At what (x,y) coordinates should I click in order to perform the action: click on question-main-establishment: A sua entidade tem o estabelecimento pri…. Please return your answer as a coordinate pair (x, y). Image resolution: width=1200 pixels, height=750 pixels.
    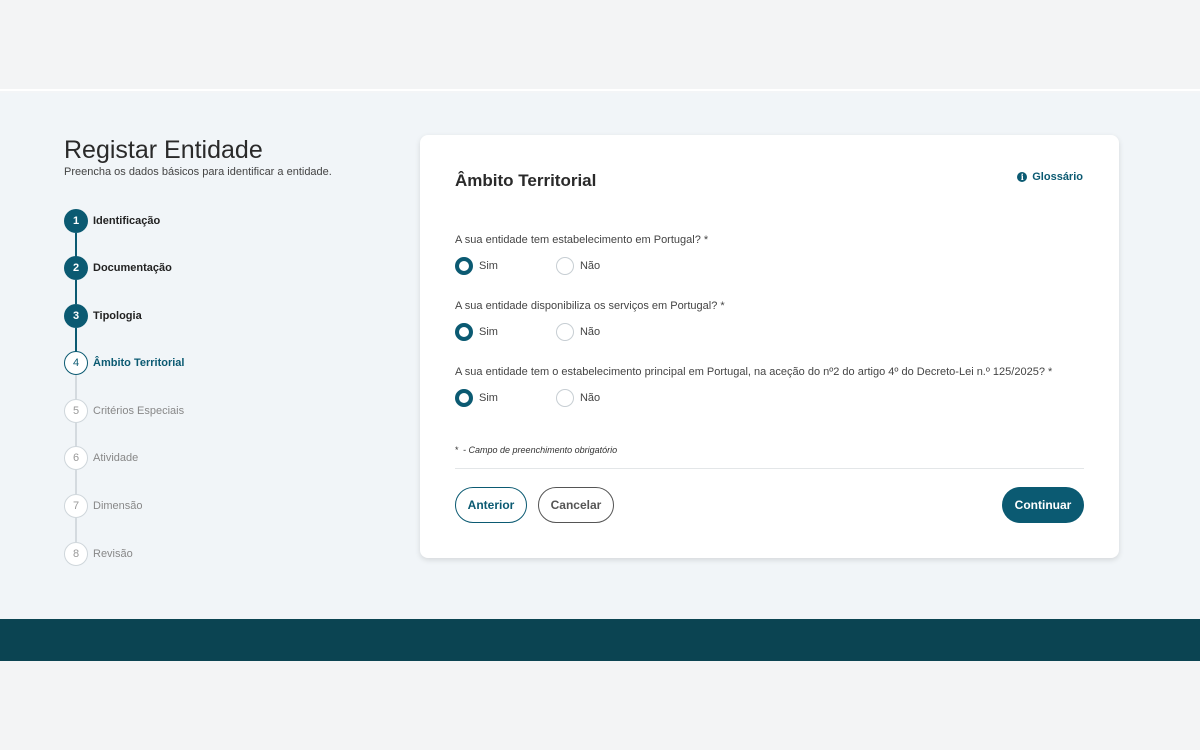
    Looking at the image, I should click on (754, 372).